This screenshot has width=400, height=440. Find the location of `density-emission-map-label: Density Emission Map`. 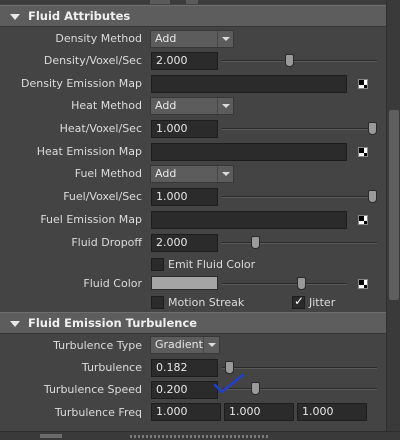

density-emission-map-label: Density Emission Map is located at coordinates (81, 83).